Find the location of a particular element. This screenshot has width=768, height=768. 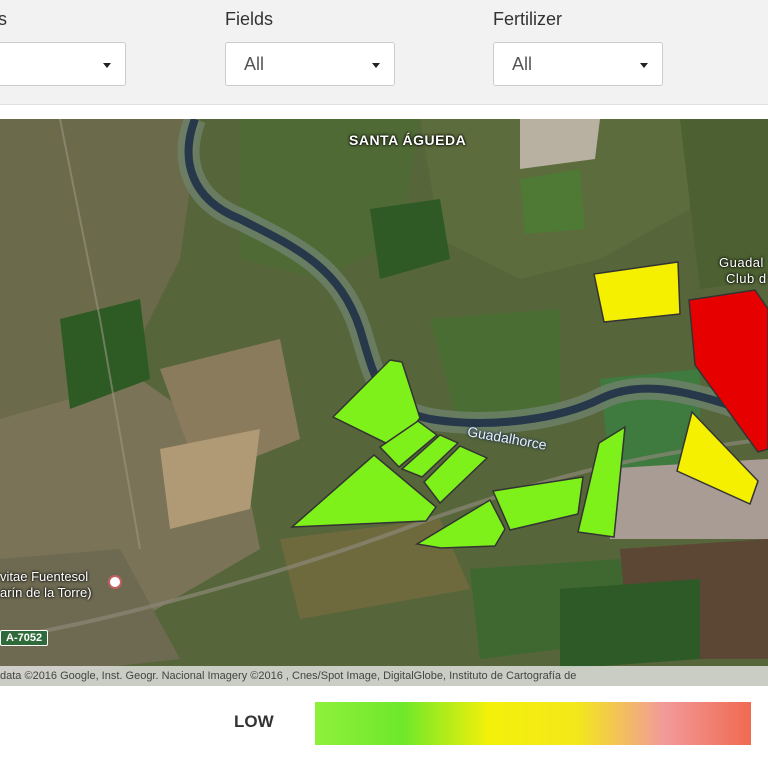

fields-select: All is located at coordinates (310, 64).